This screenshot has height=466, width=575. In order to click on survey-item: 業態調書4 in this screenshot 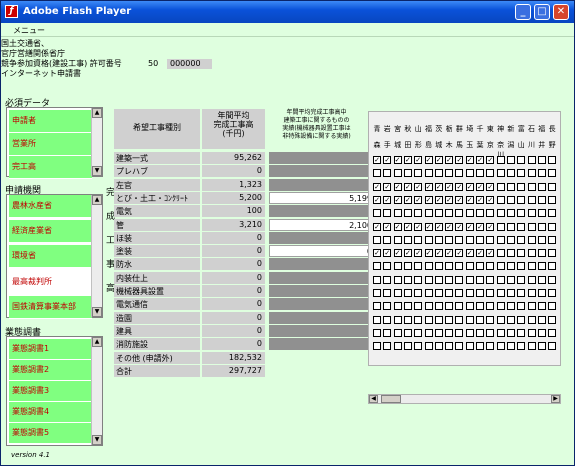, I will do `click(50, 412)`.